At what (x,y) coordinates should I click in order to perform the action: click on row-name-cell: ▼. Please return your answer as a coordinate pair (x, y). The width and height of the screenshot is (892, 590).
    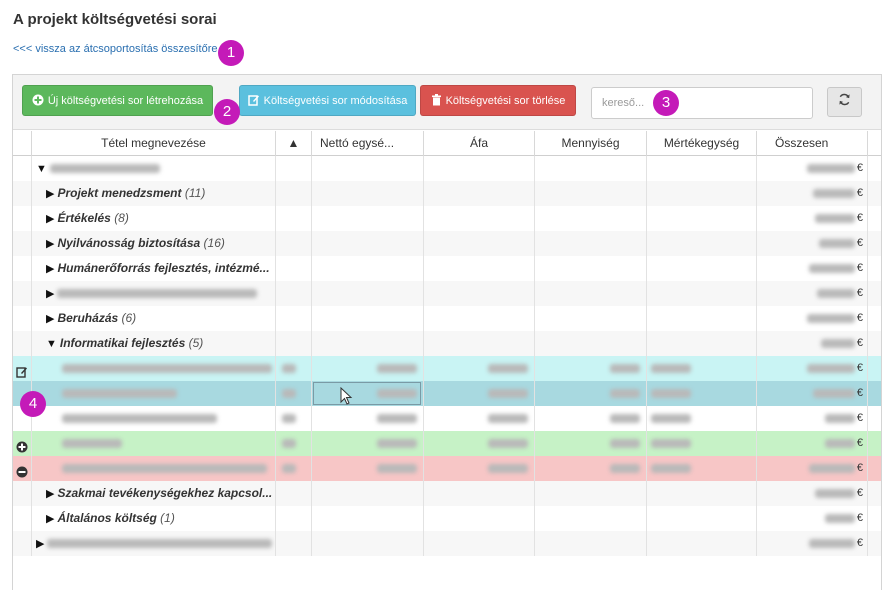
    Looking at the image, I should click on (153, 168).